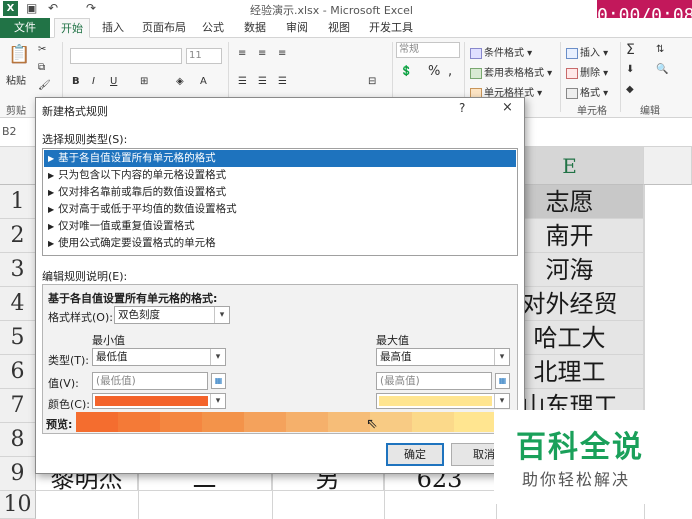 The height and width of the screenshot is (519, 692). I want to click on paste-icon: 📋, so click(19, 54).